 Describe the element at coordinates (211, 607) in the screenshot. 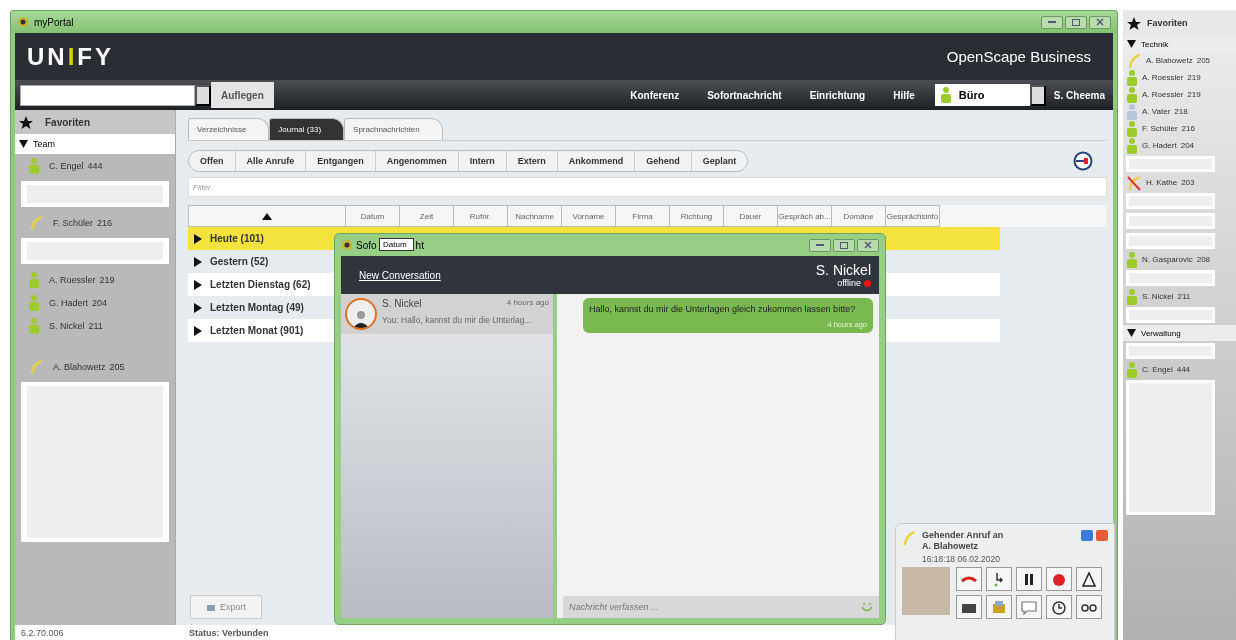

I see `export-icon` at that location.